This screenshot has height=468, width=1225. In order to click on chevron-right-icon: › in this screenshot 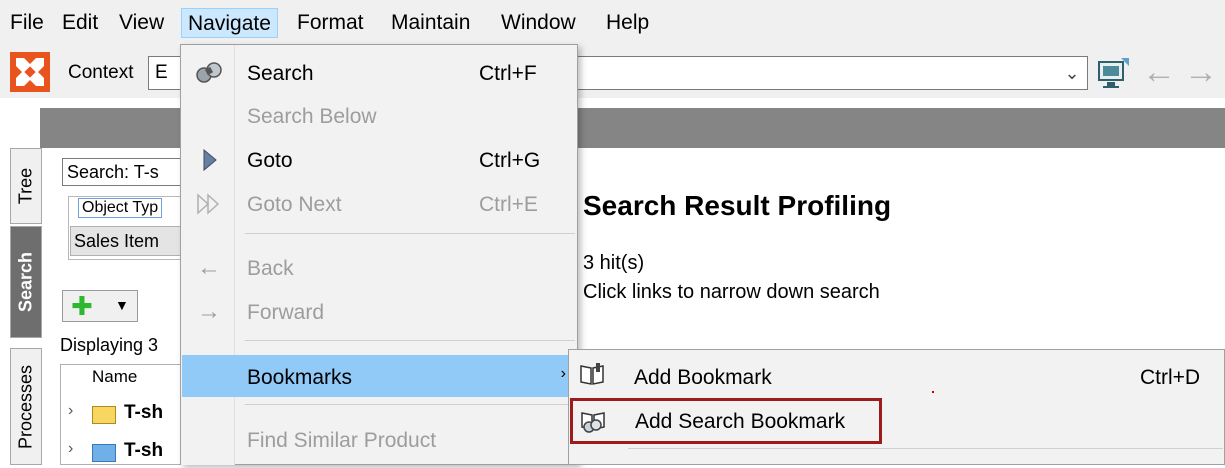, I will do `click(563, 373)`.